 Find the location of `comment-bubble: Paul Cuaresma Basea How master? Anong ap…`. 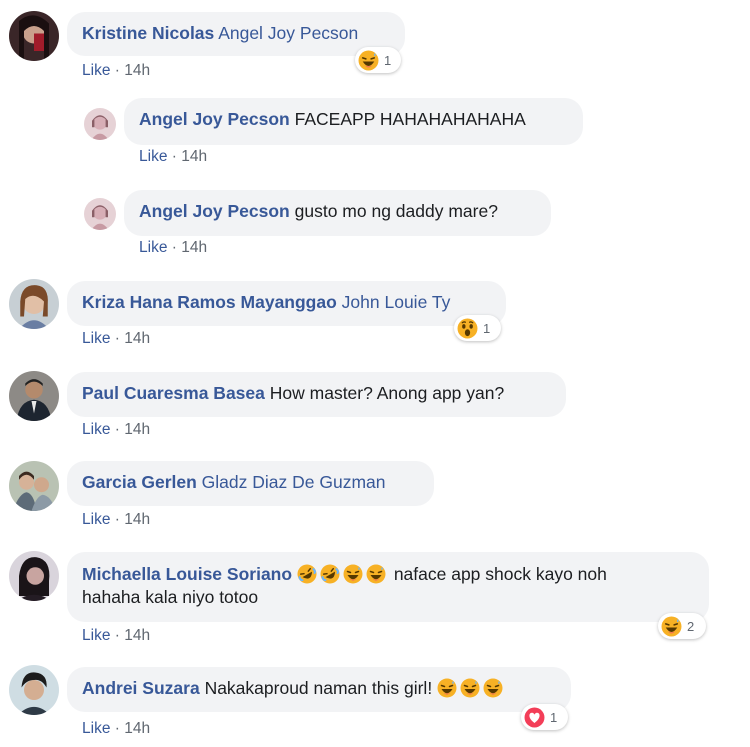

comment-bubble: Paul Cuaresma Basea How master? Anong ap… is located at coordinates (316, 394).